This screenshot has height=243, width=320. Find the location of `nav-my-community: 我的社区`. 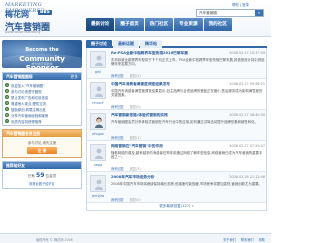

nav-my-community: 我的社区 is located at coordinates (217, 24).